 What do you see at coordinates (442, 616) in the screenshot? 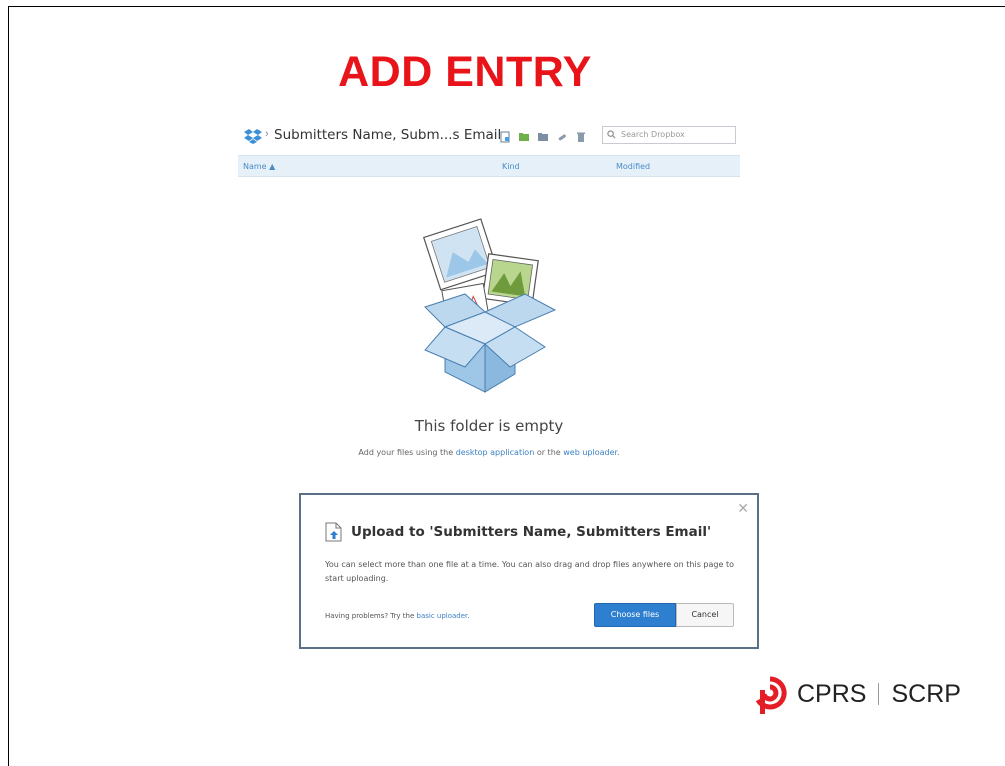
I see `basic-uploader-link: basic uploader` at bounding box center [442, 616].